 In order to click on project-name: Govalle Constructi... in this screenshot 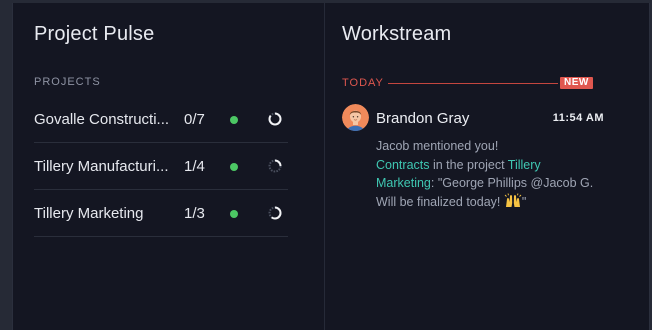, I will do `click(102, 119)`.